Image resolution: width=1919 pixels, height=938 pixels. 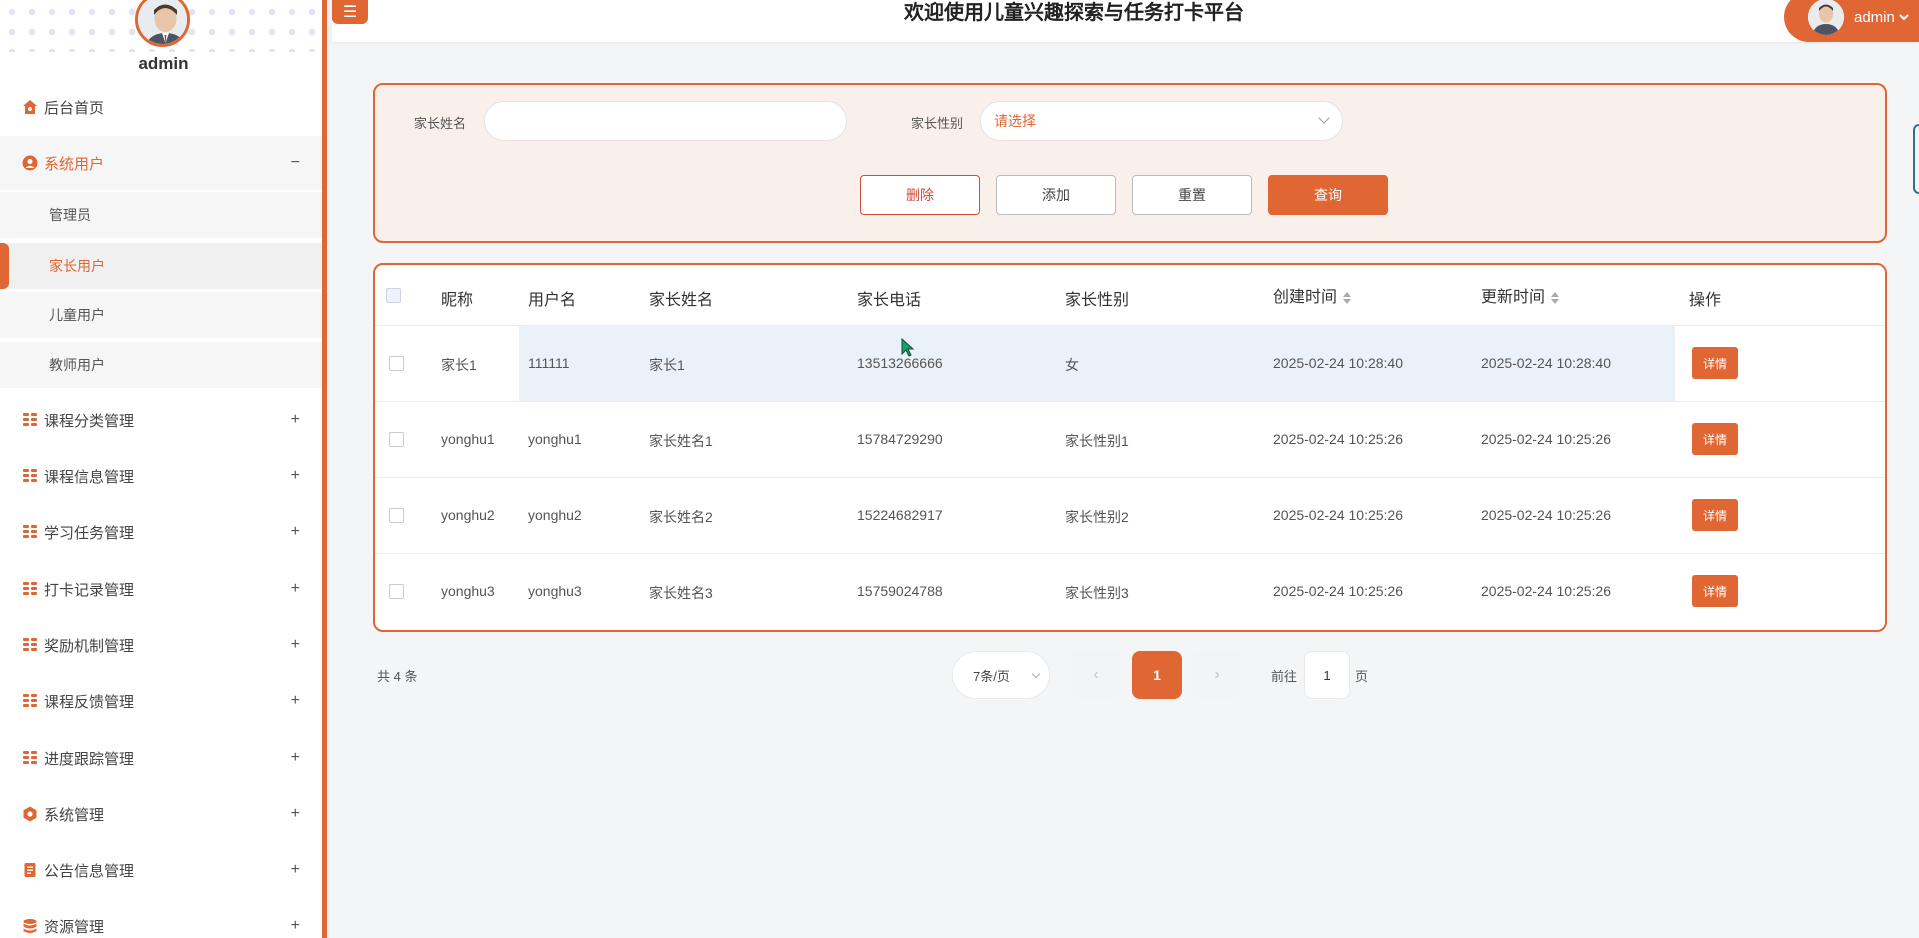 I want to click on sidebar-item-teacher-users: 教师用户, so click(x=161, y=365).